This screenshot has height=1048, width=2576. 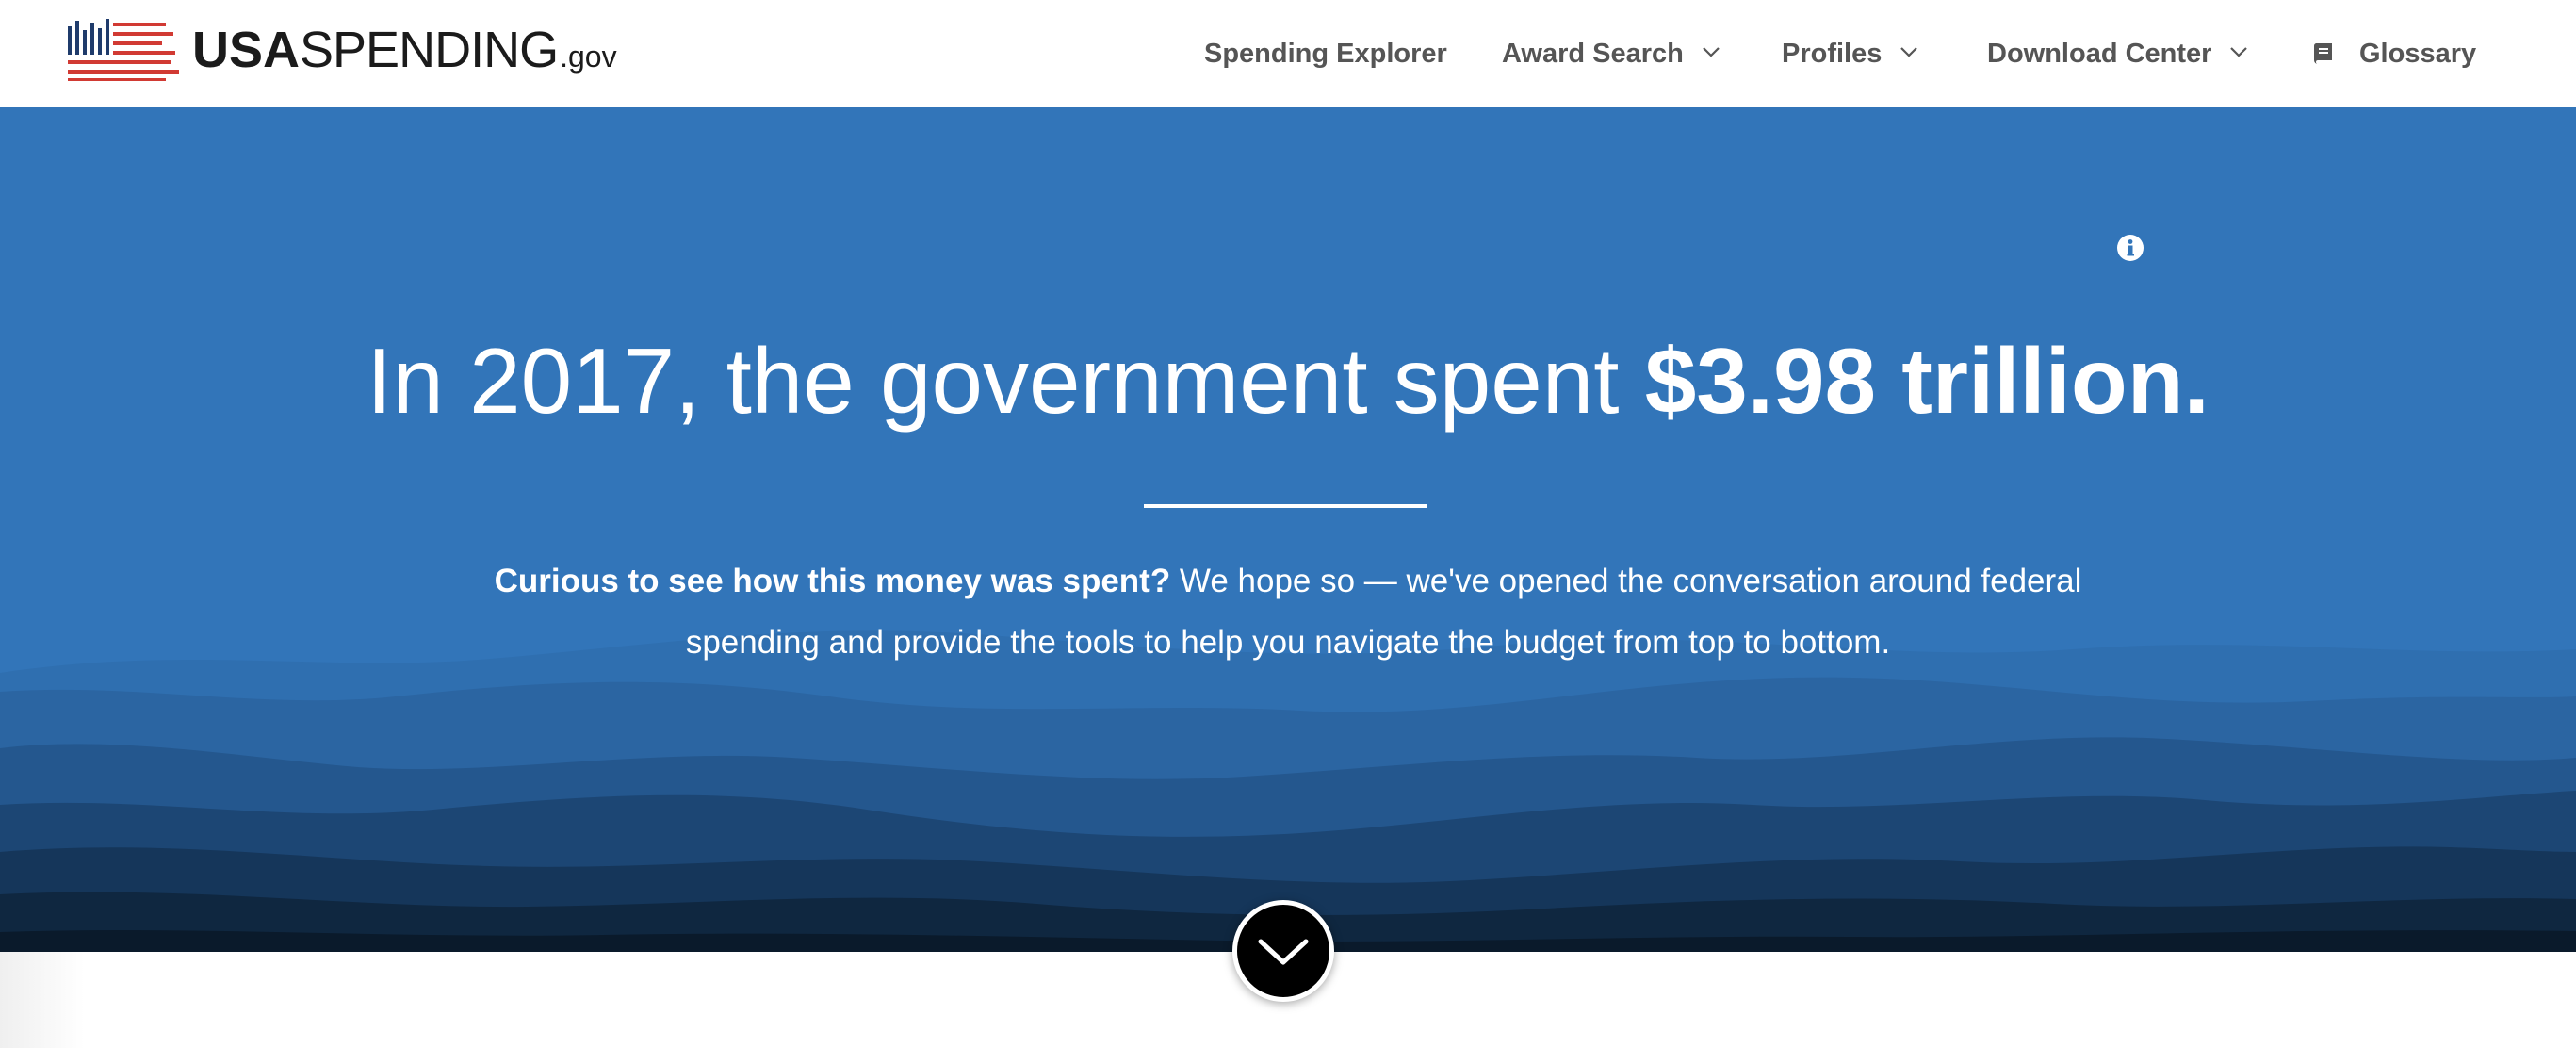 I want to click on logo-text-gov: .gov, so click(x=588, y=57).